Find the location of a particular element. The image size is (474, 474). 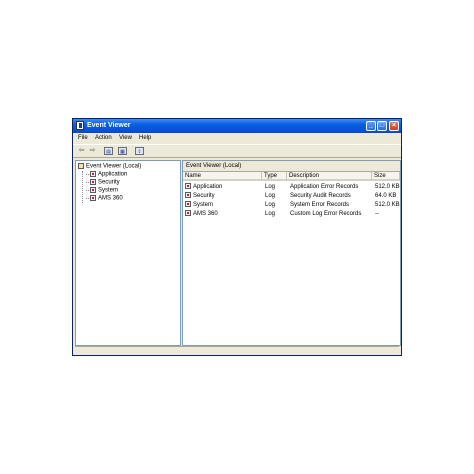

cell-name-text: Application is located at coordinates (208, 187).